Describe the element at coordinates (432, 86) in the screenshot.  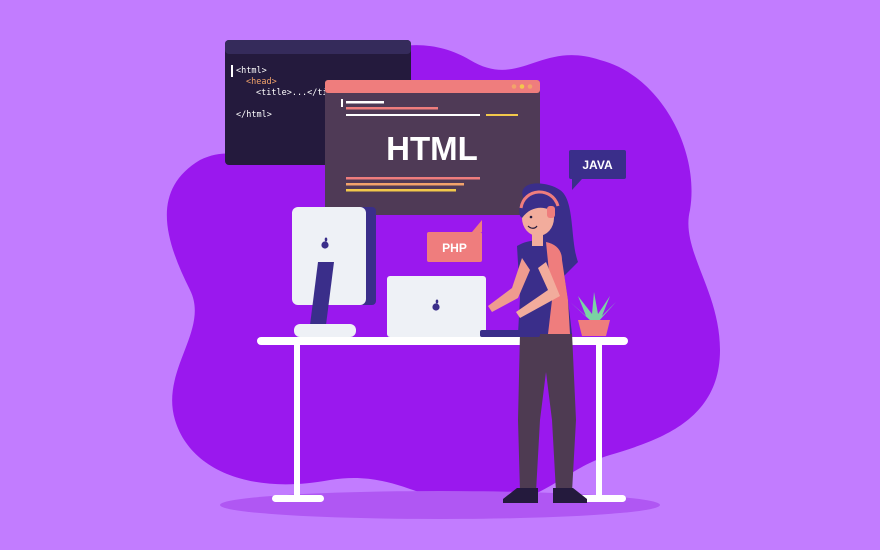
I see `html-window-titlebar` at that location.